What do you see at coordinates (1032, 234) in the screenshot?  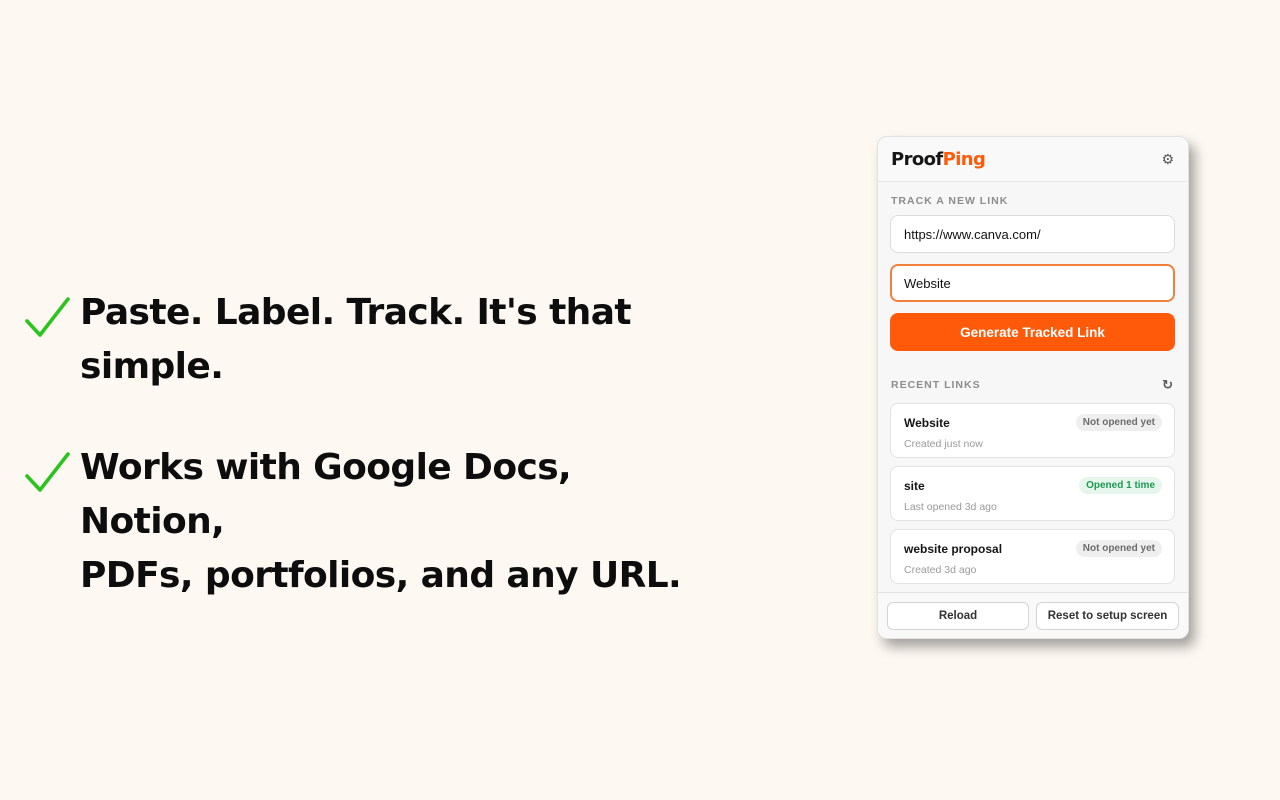 I see `url-input` at bounding box center [1032, 234].